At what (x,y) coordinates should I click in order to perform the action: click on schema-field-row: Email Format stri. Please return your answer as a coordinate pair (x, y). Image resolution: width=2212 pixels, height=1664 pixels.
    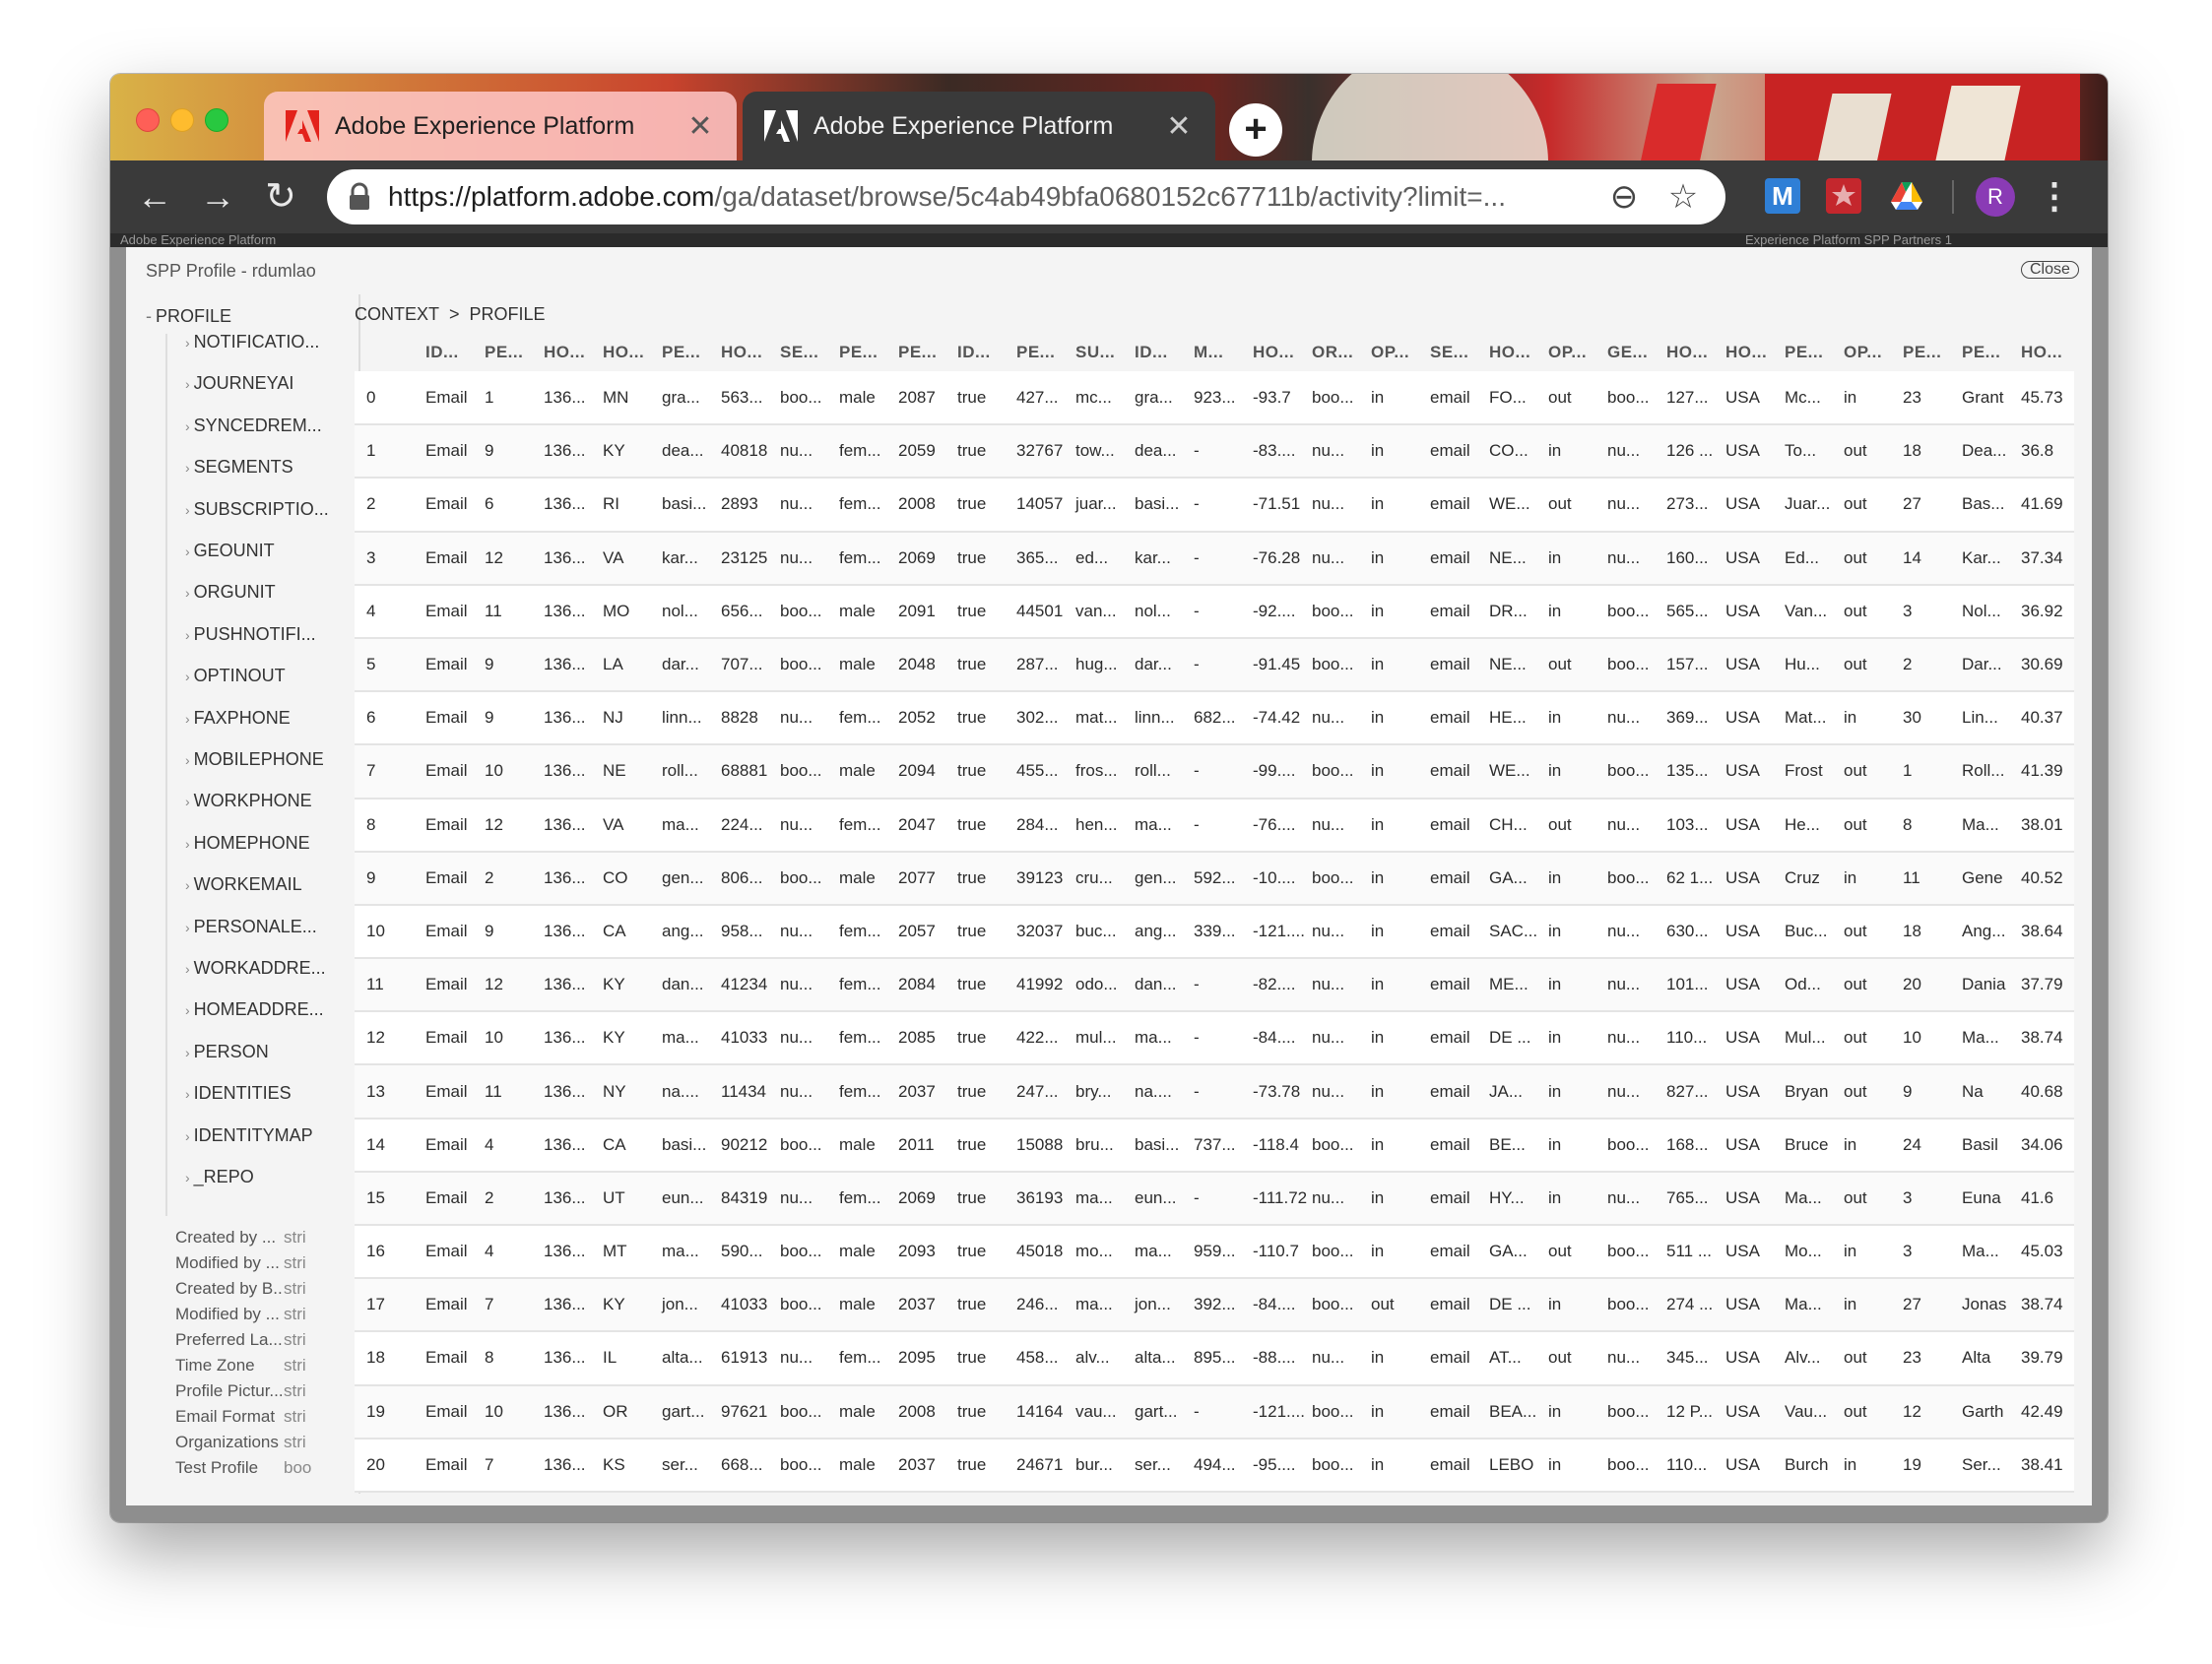
    Looking at the image, I should click on (271, 1419).